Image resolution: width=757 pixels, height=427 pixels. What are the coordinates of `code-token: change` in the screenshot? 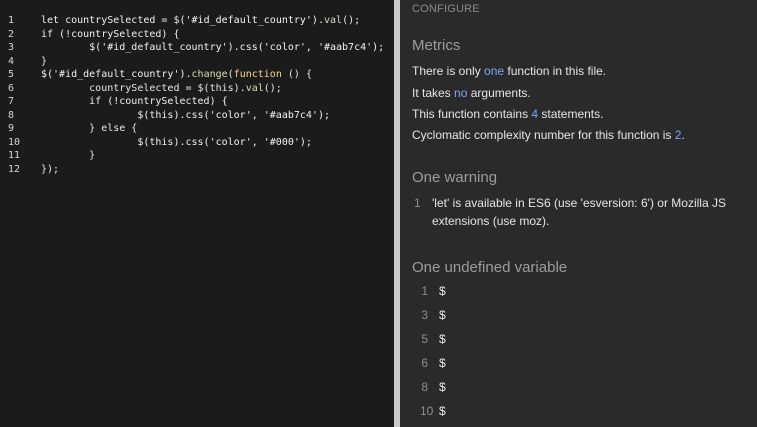 It's located at (209, 74).